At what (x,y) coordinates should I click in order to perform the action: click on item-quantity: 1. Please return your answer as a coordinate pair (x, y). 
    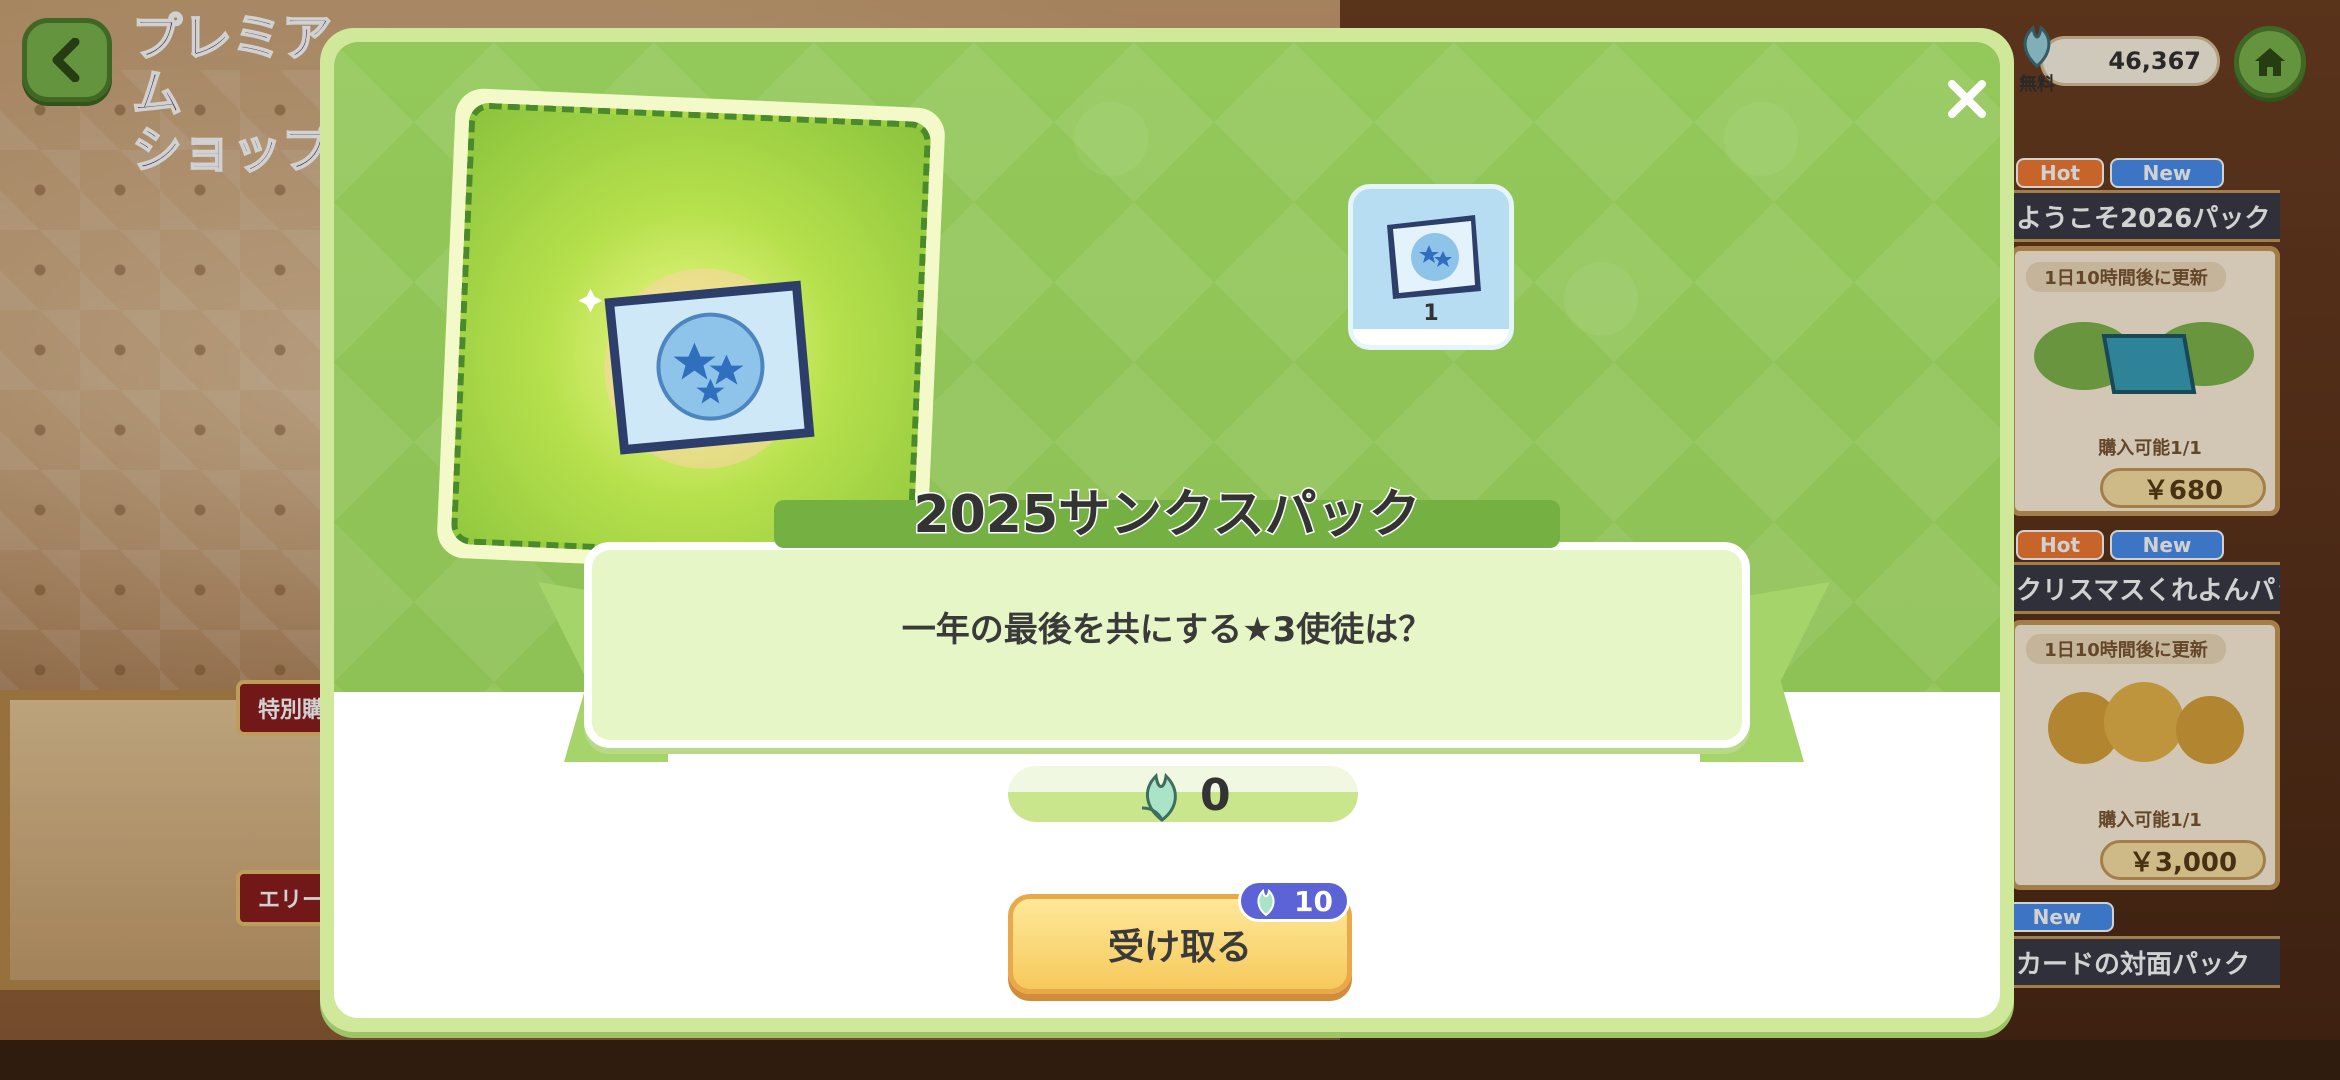
    Looking at the image, I should click on (1431, 313).